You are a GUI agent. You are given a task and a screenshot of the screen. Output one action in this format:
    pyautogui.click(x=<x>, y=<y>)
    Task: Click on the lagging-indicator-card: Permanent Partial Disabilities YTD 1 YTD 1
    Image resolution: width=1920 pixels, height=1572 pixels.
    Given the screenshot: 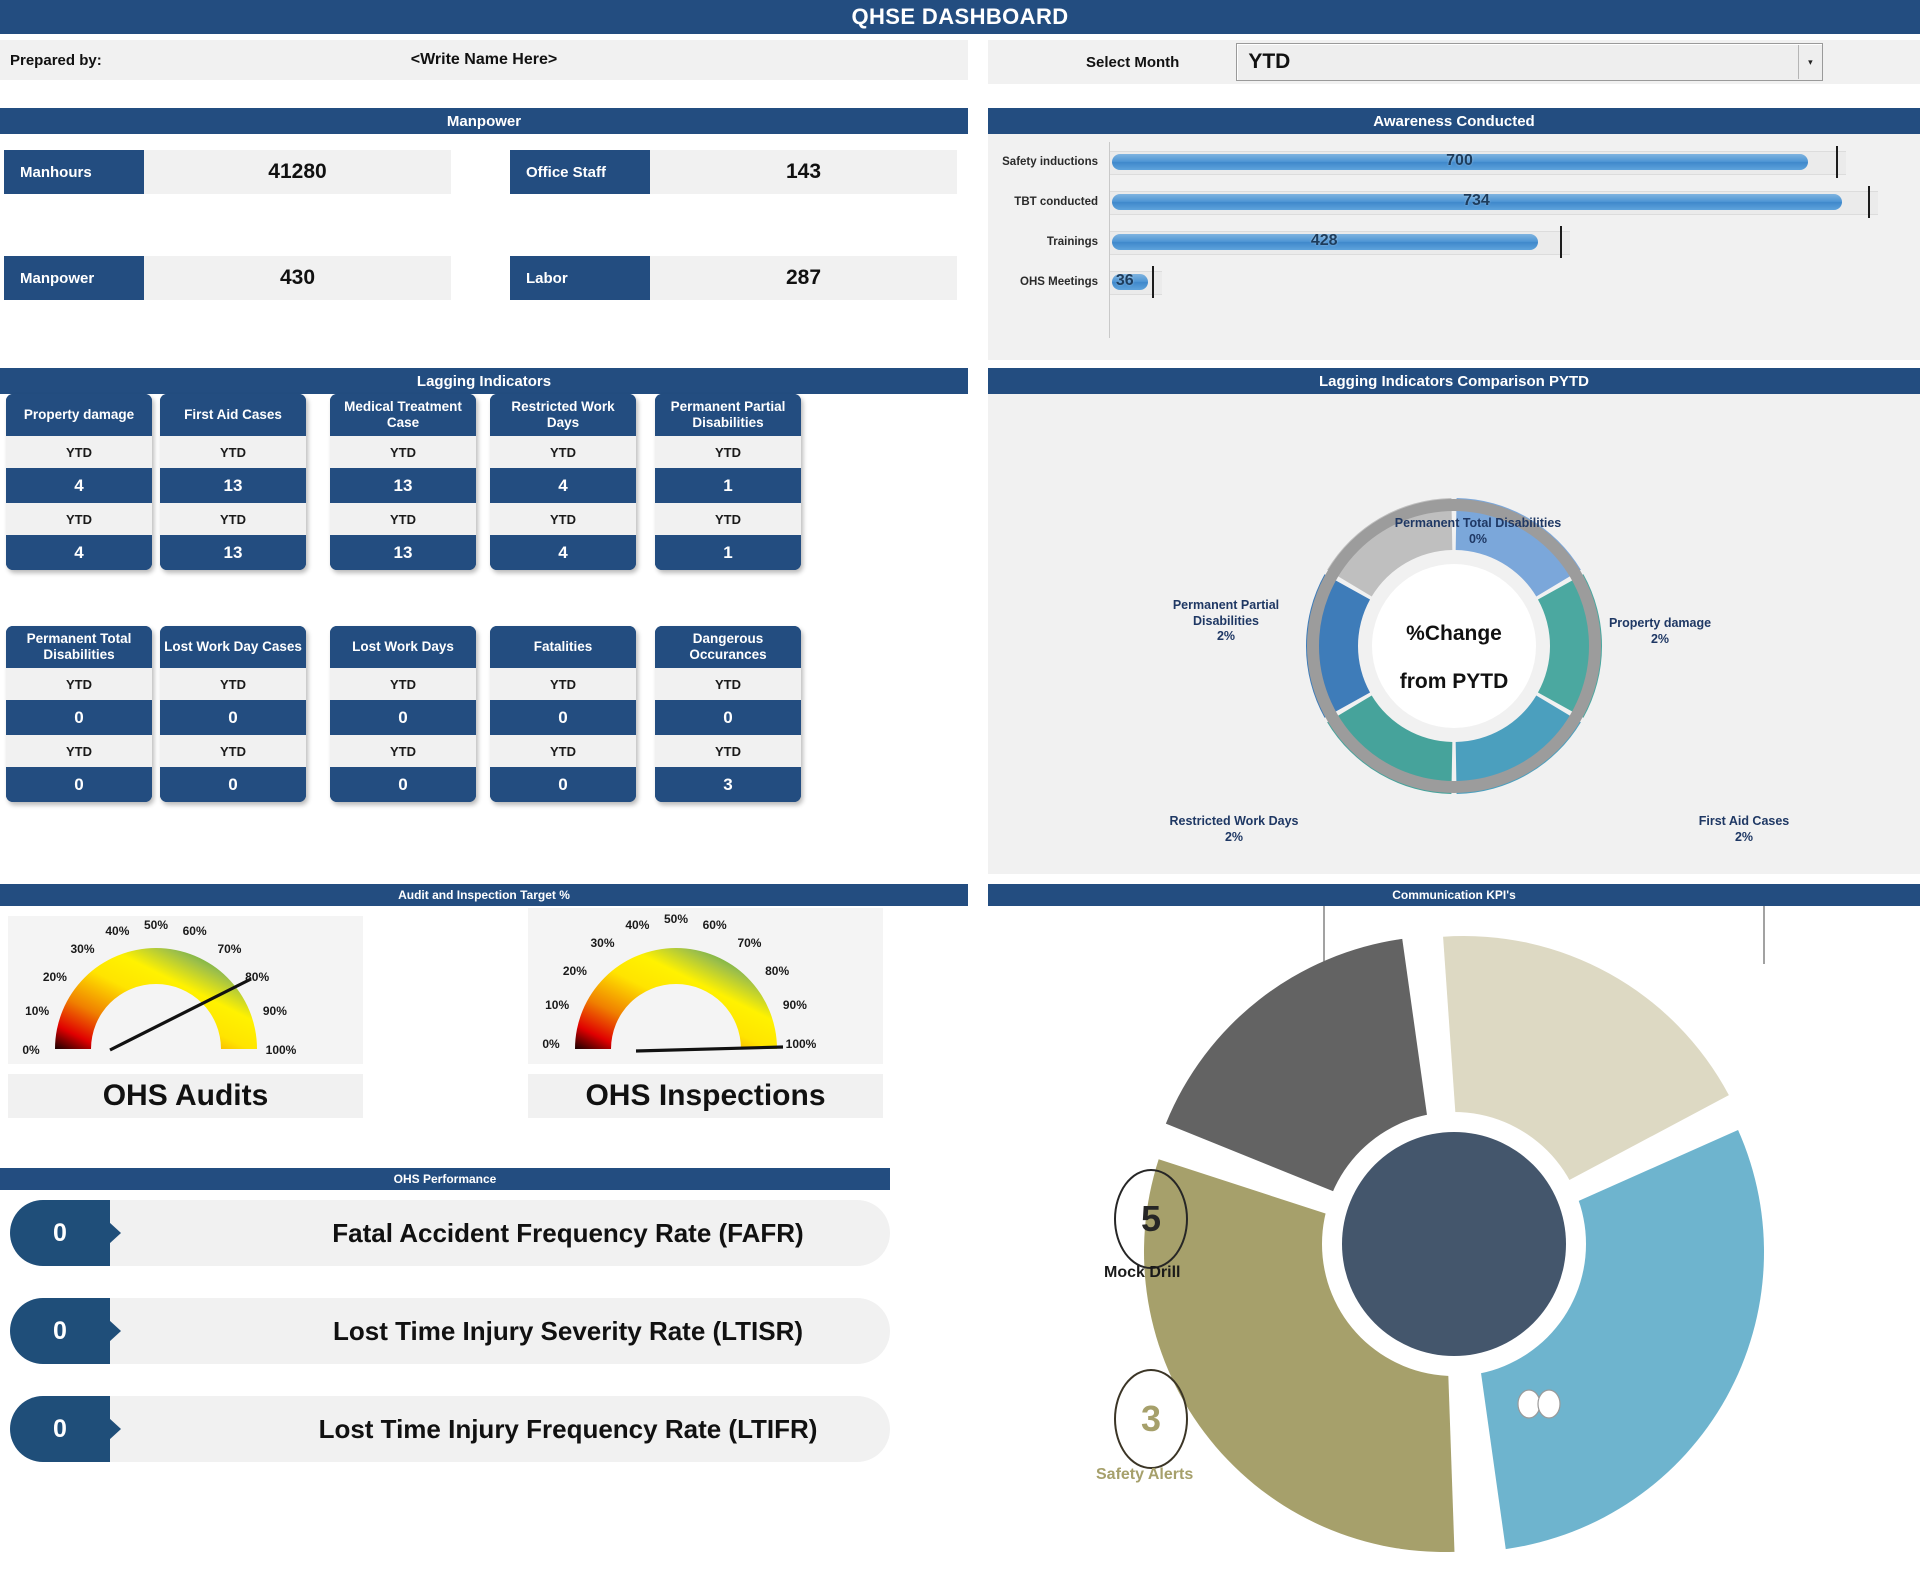 What is the action you would take?
    pyautogui.click(x=728, y=482)
    